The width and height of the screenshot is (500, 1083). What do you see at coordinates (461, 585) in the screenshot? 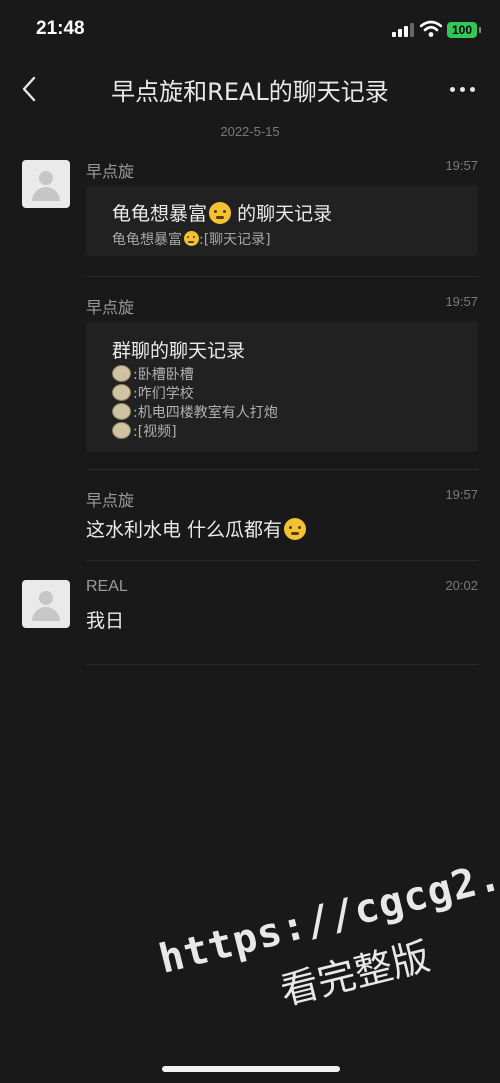
I see `message-time: 20:02` at bounding box center [461, 585].